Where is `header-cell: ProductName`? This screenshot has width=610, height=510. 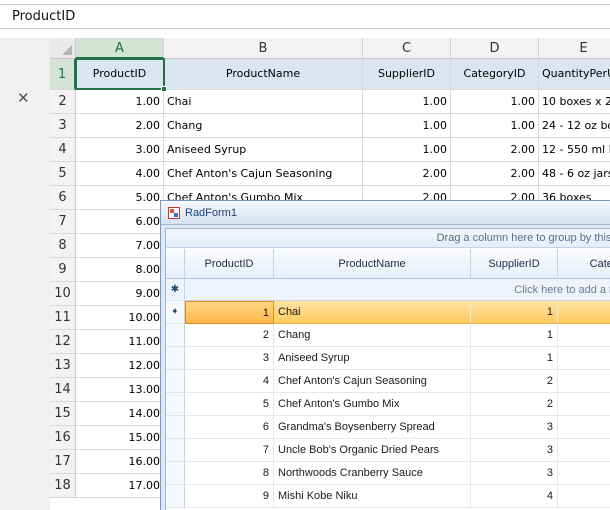 header-cell: ProductName is located at coordinates (263, 74).